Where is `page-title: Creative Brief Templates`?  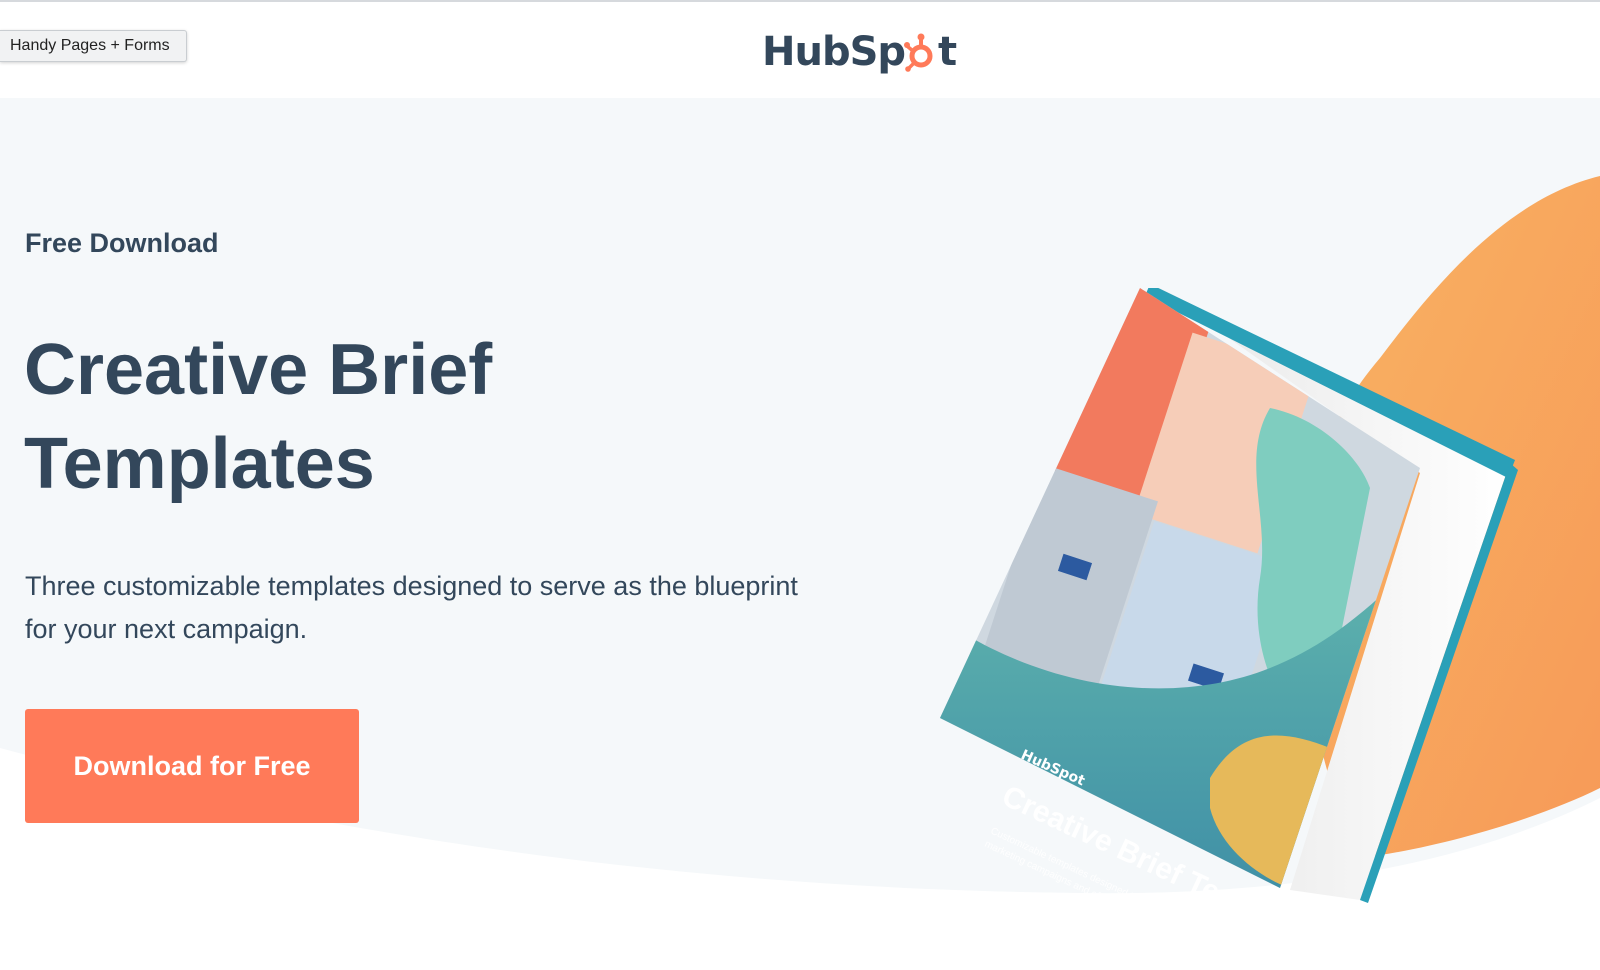 page-title: Creative Brief Templates is located at coordinates (374, 417).